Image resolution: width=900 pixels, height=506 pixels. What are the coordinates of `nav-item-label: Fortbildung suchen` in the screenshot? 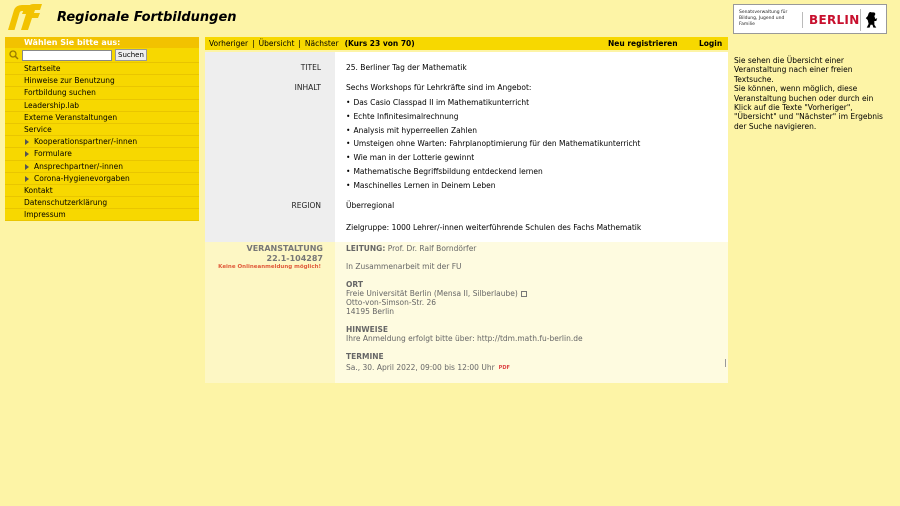 It's located at (60, 93).